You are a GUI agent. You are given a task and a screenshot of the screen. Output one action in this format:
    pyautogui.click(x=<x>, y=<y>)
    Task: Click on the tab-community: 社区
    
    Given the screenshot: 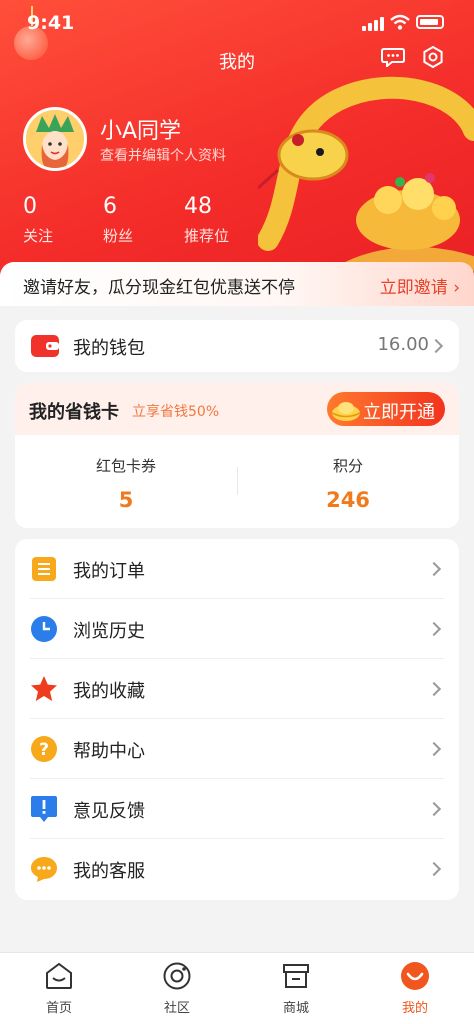 What is the action you would take?
    pyautogui.click(x=177, y=988)
    